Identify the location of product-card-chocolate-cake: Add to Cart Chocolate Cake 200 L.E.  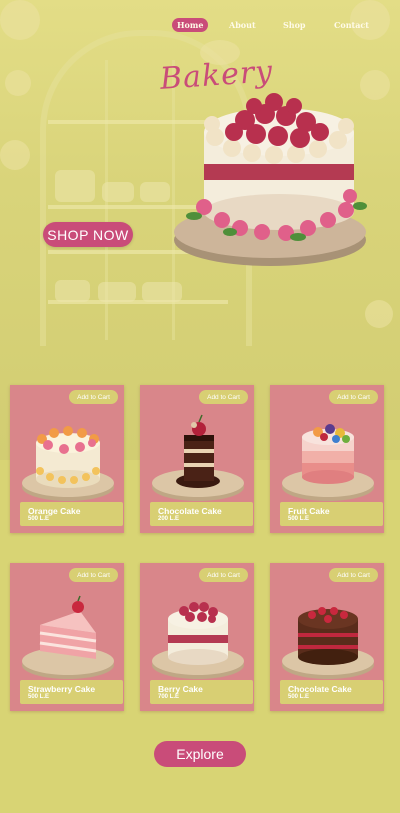
(197, 459).